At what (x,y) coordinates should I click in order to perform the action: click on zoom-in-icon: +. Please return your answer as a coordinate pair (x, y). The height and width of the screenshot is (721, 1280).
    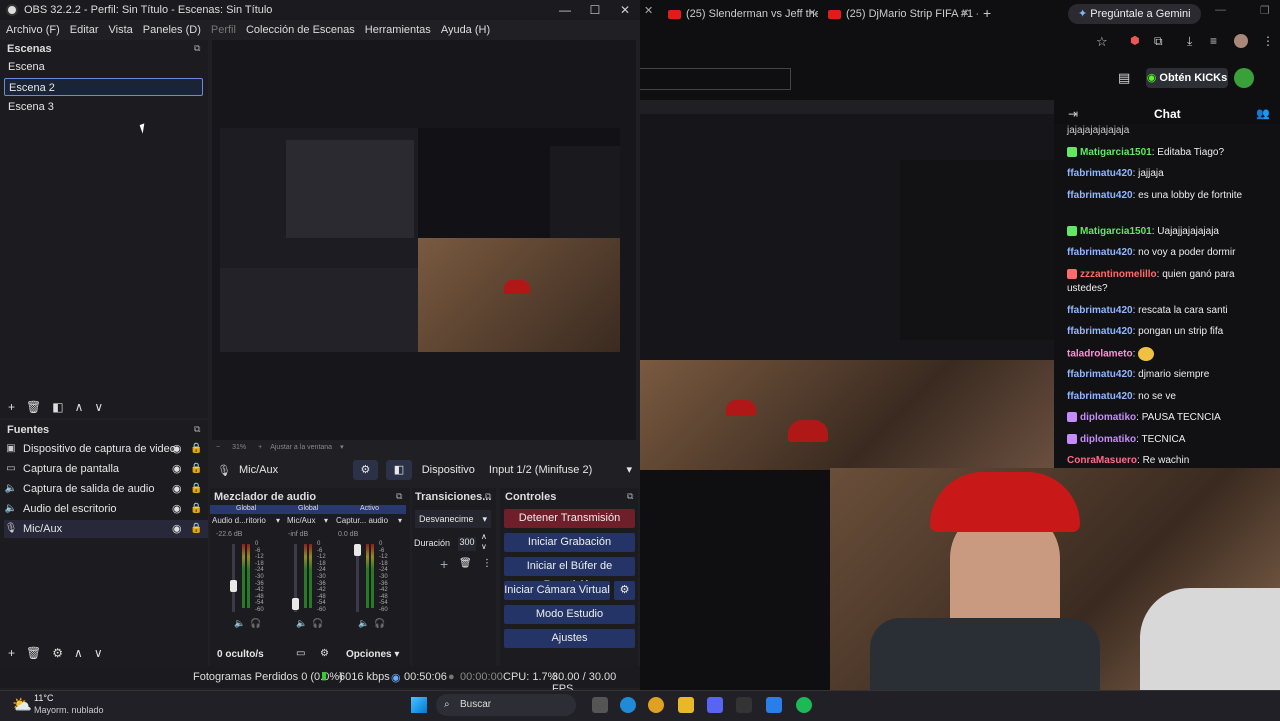
    Looking at the image, I should click on (260, 447).